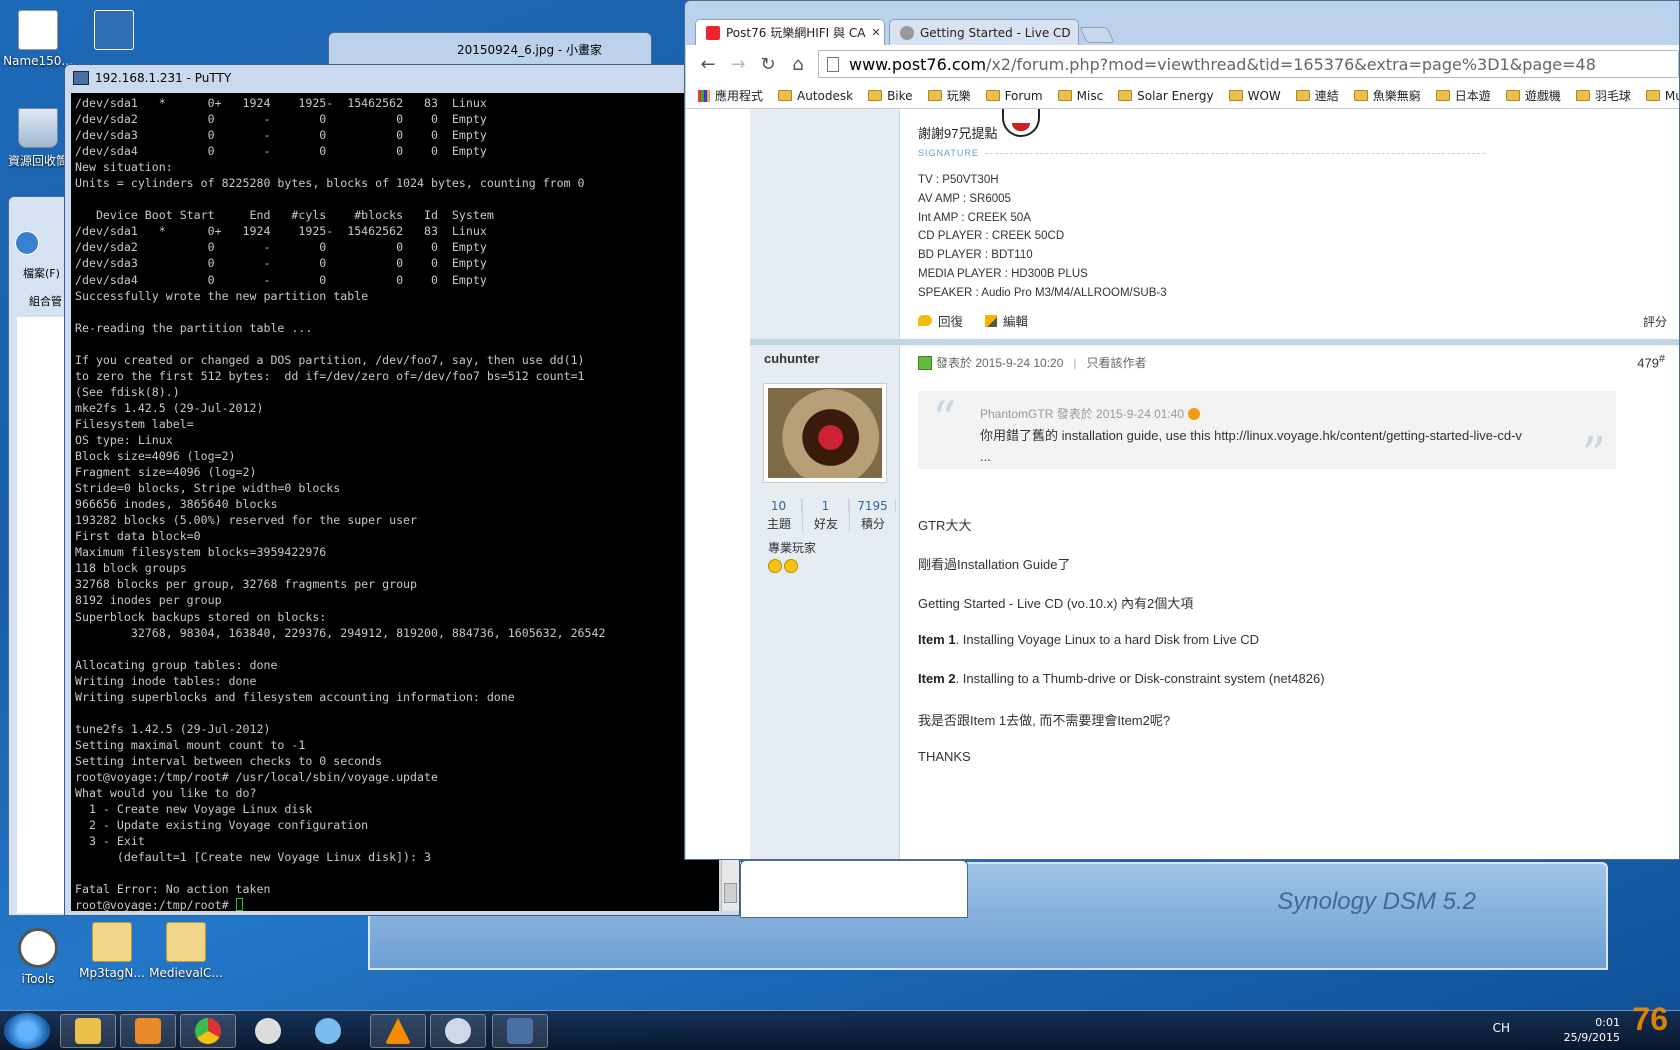 Image resolution: width=1680 pixels, height=1050 pixels. I want to click on bookmark-item: Bike, so click(890, 96).